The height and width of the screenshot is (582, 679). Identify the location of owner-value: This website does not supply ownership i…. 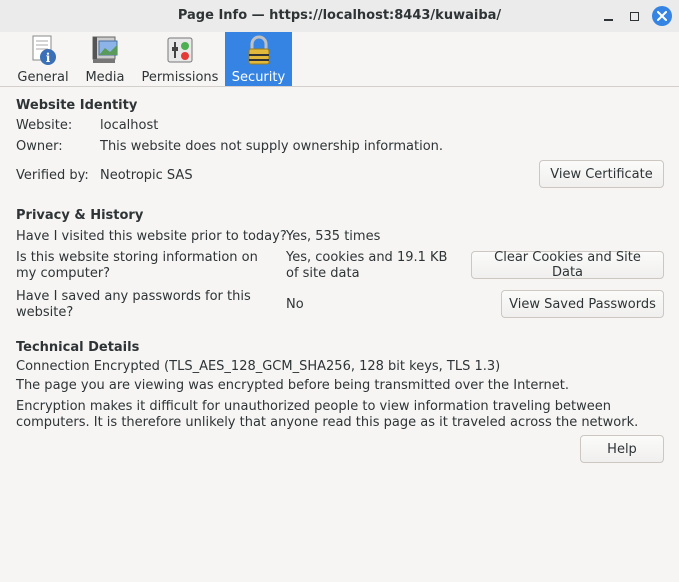
(272, 146).